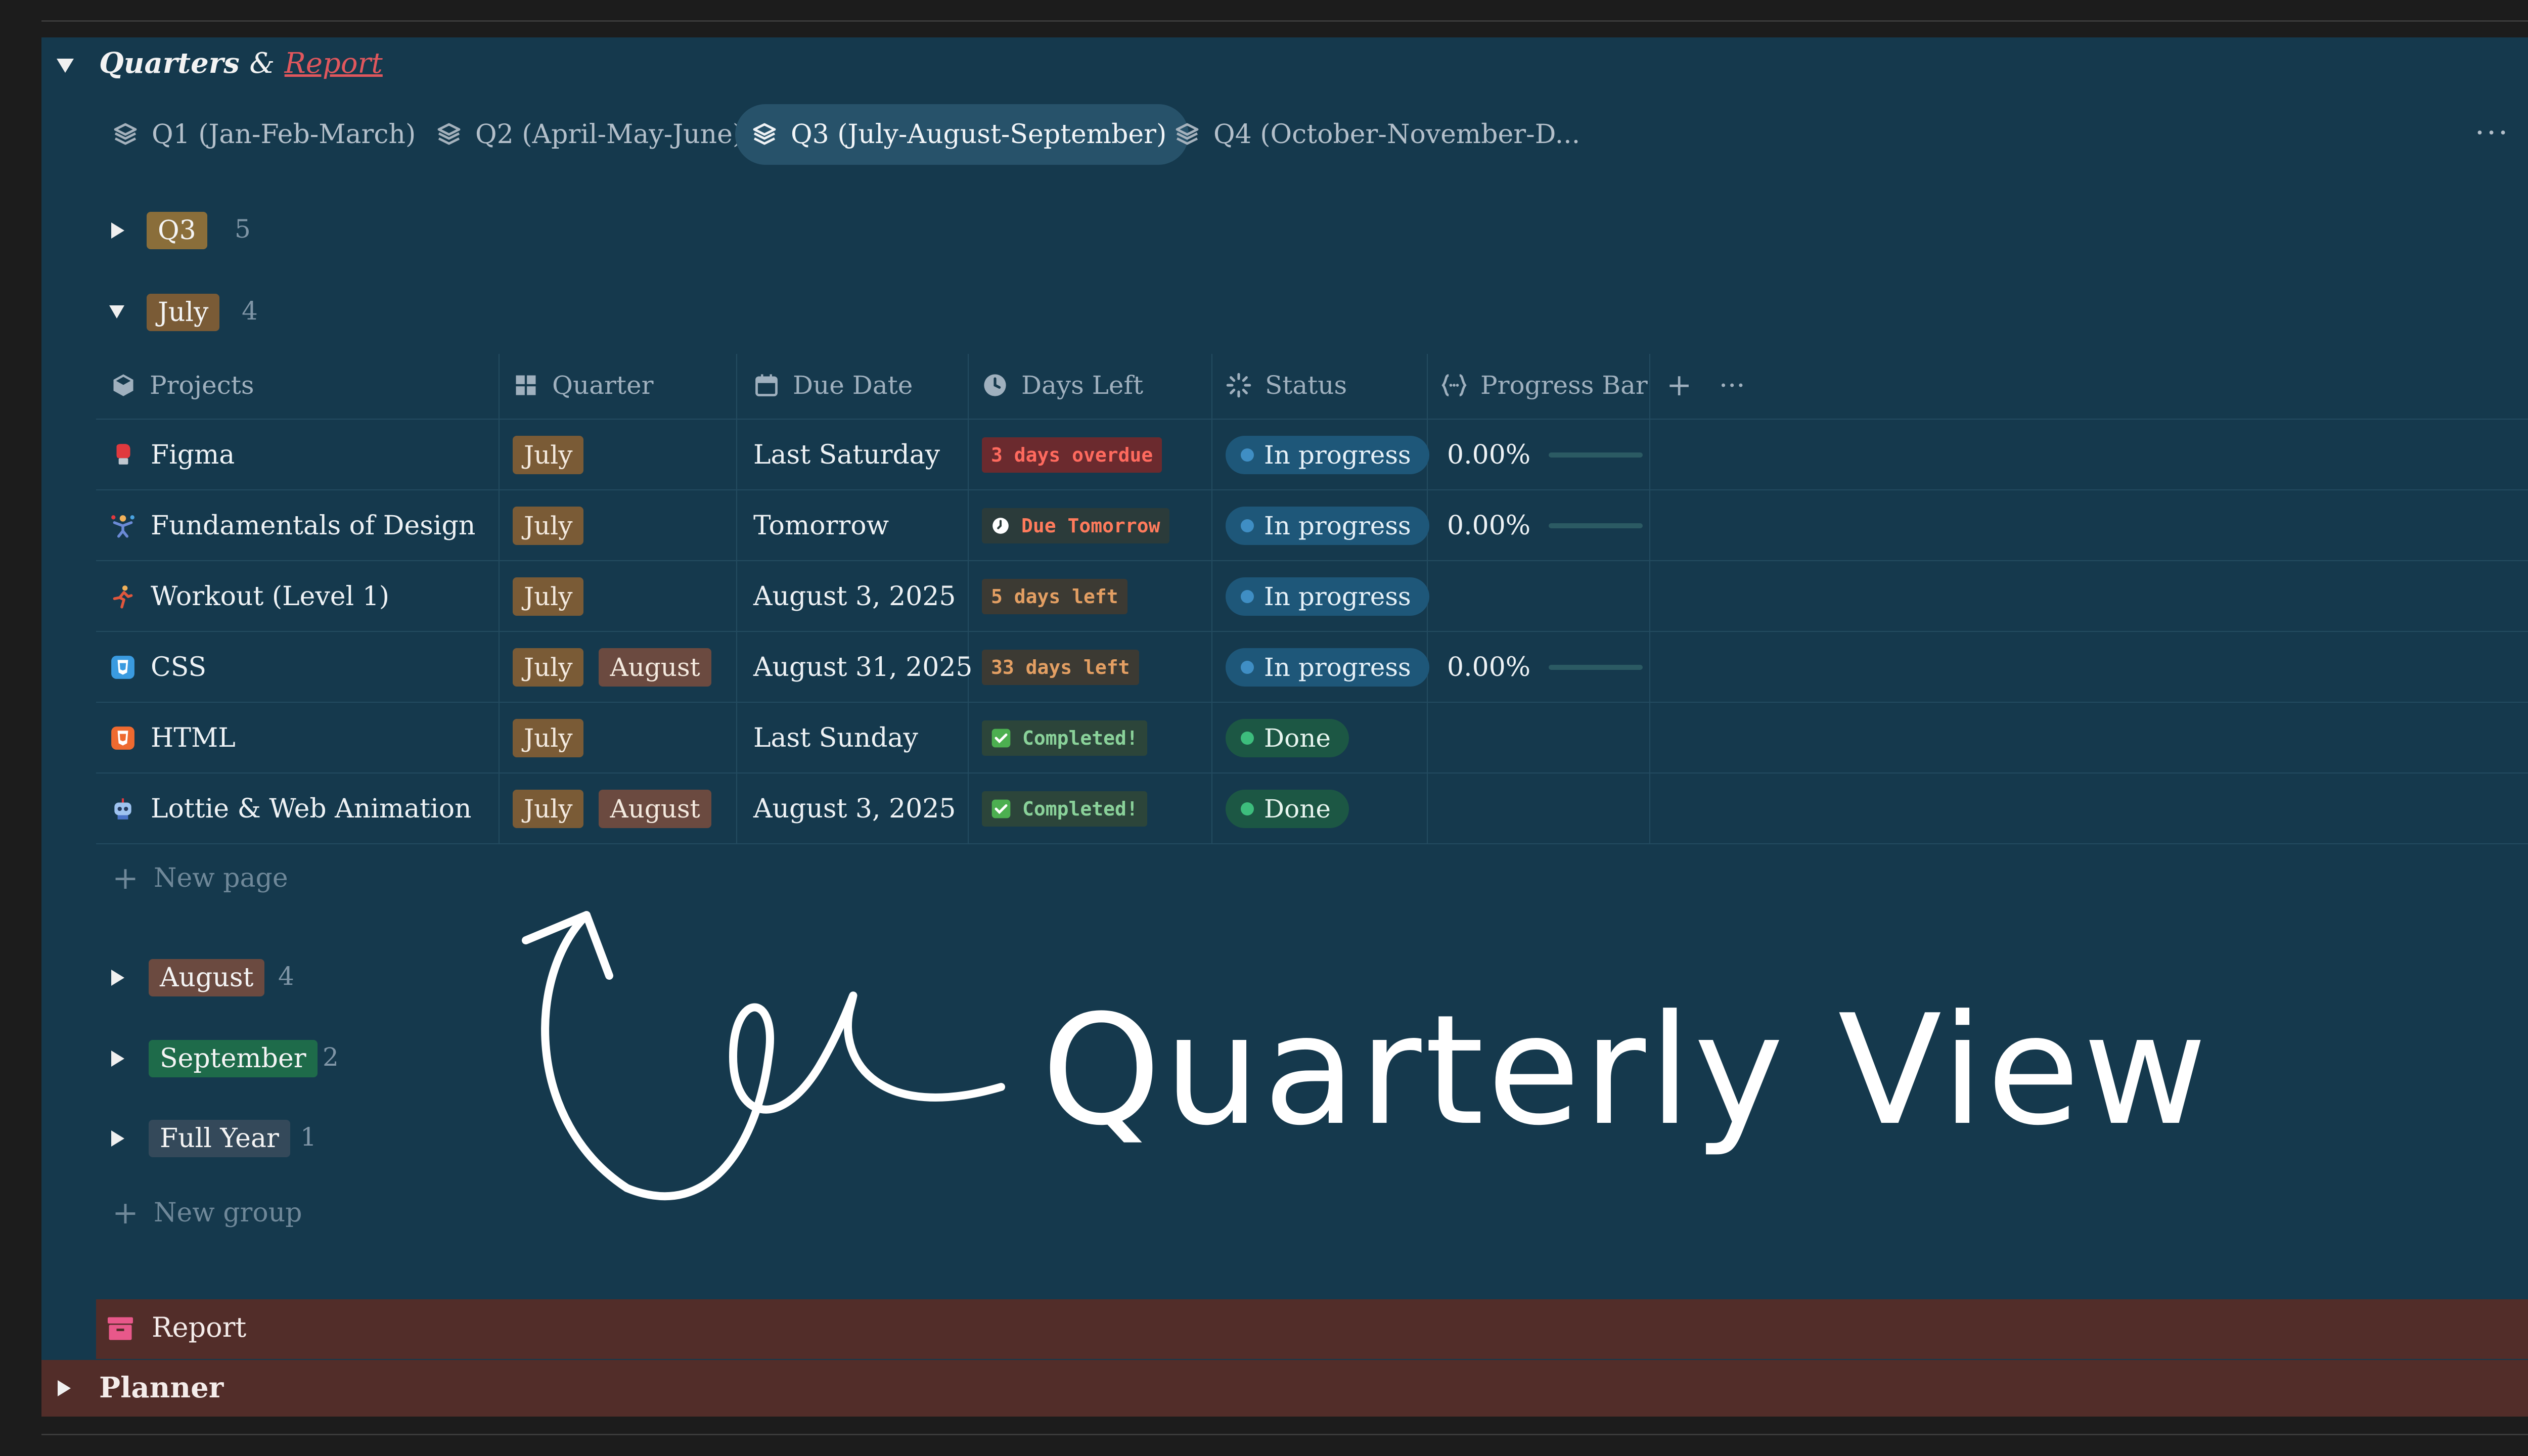  What do you see at coordinates (821, 525) in the screenshot?
I see `due-date-cell: Tomorrow` at bounding box center [821, 525].